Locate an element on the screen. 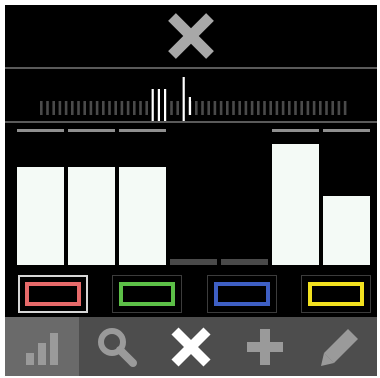  divider-top is located at coordinates (191, 68).